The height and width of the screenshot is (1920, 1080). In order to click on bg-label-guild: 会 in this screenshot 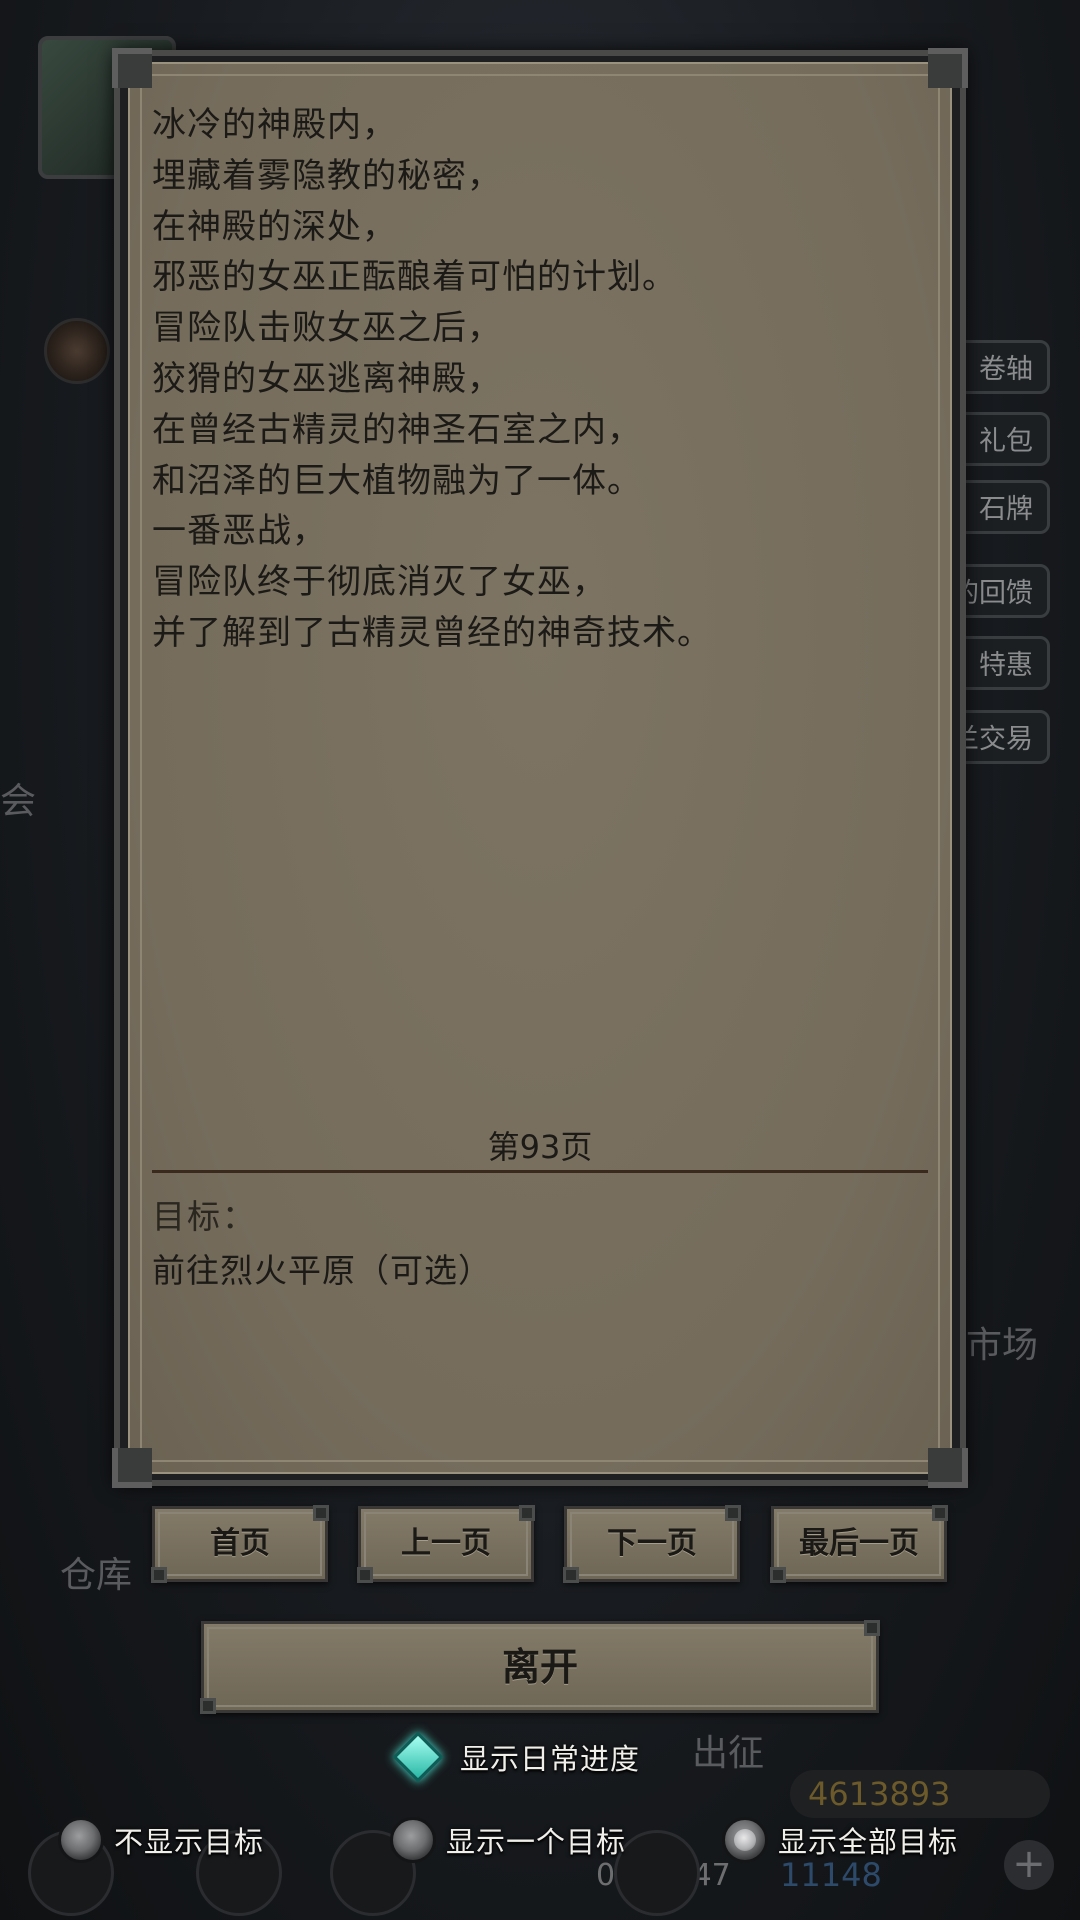, I will do `click(18, 801)`.